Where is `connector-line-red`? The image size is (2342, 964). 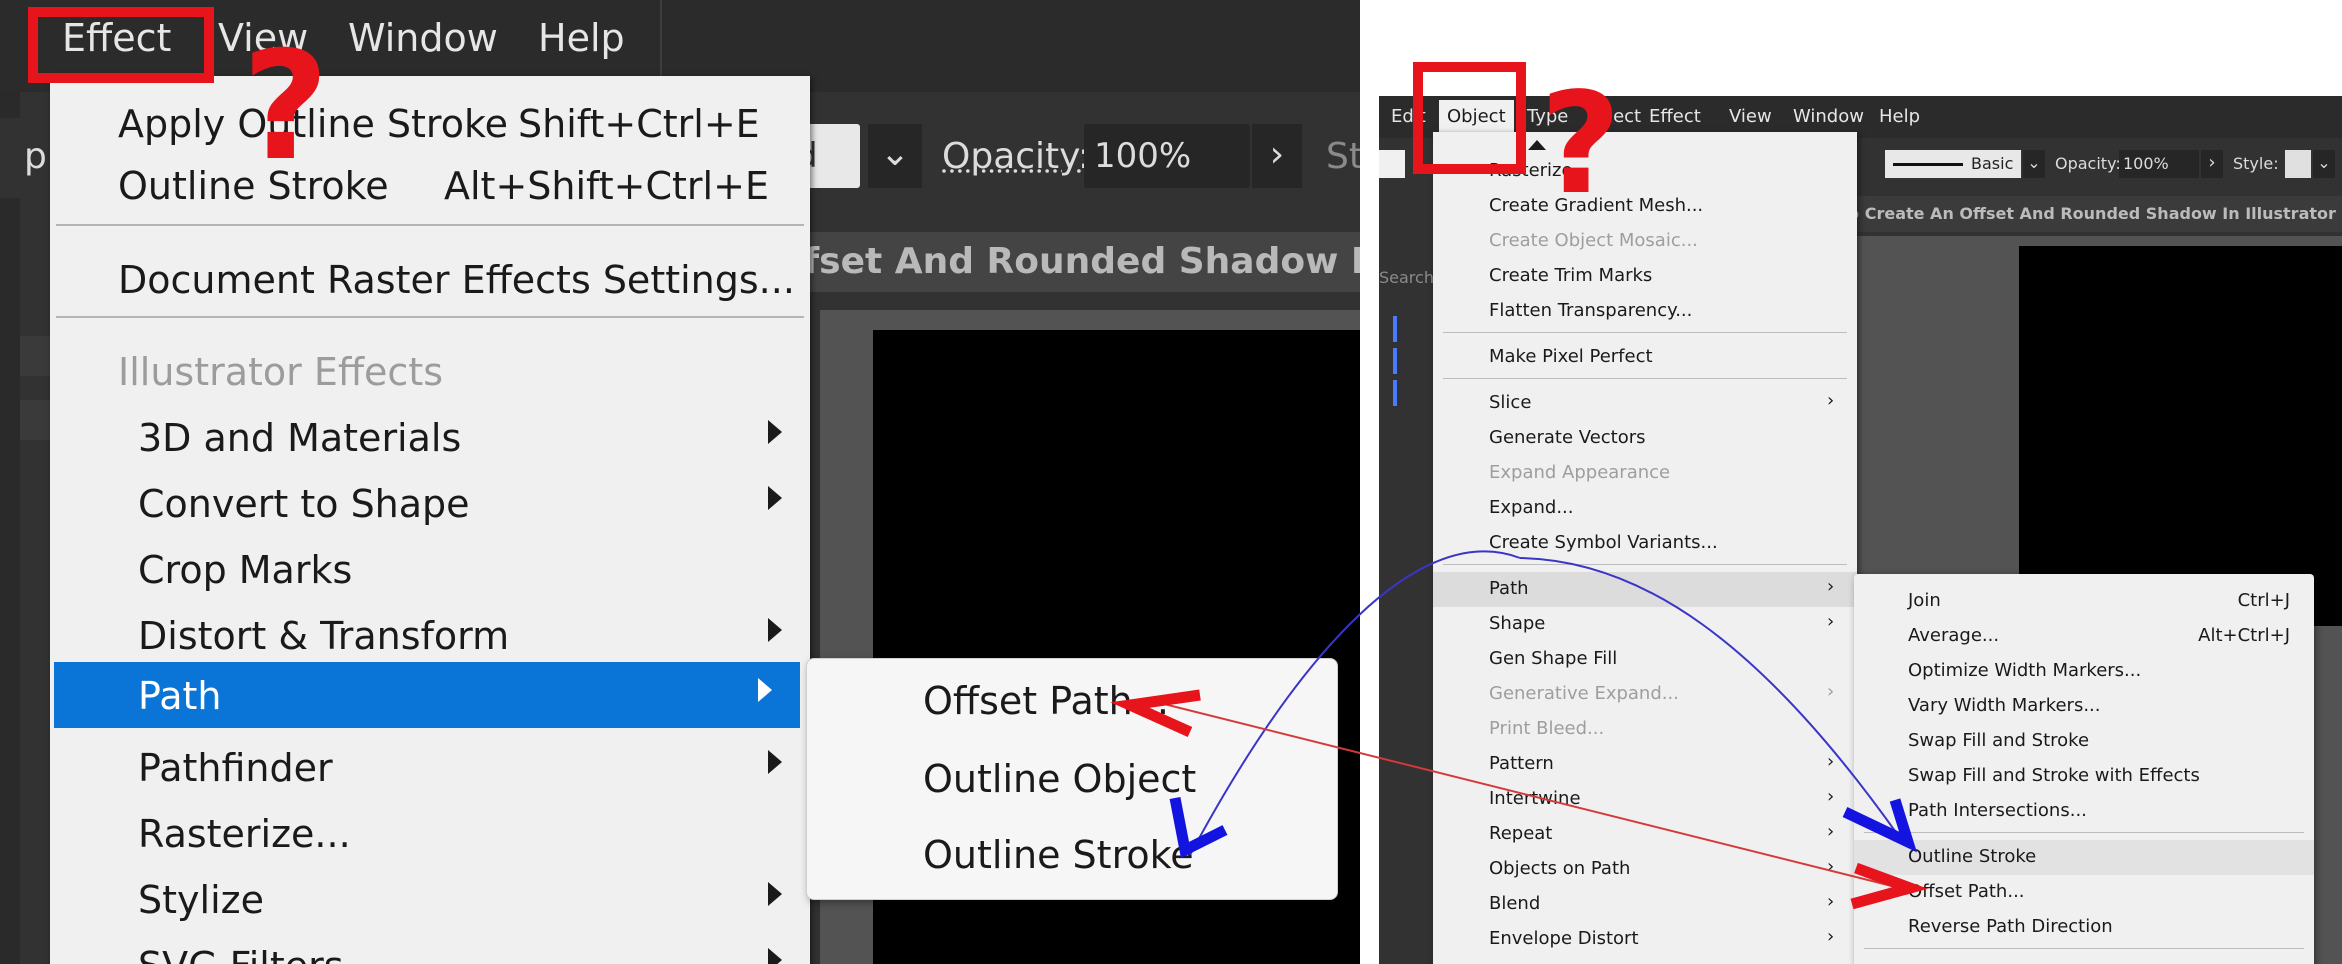 connector-line-red is located at coordinates (1524, 794).